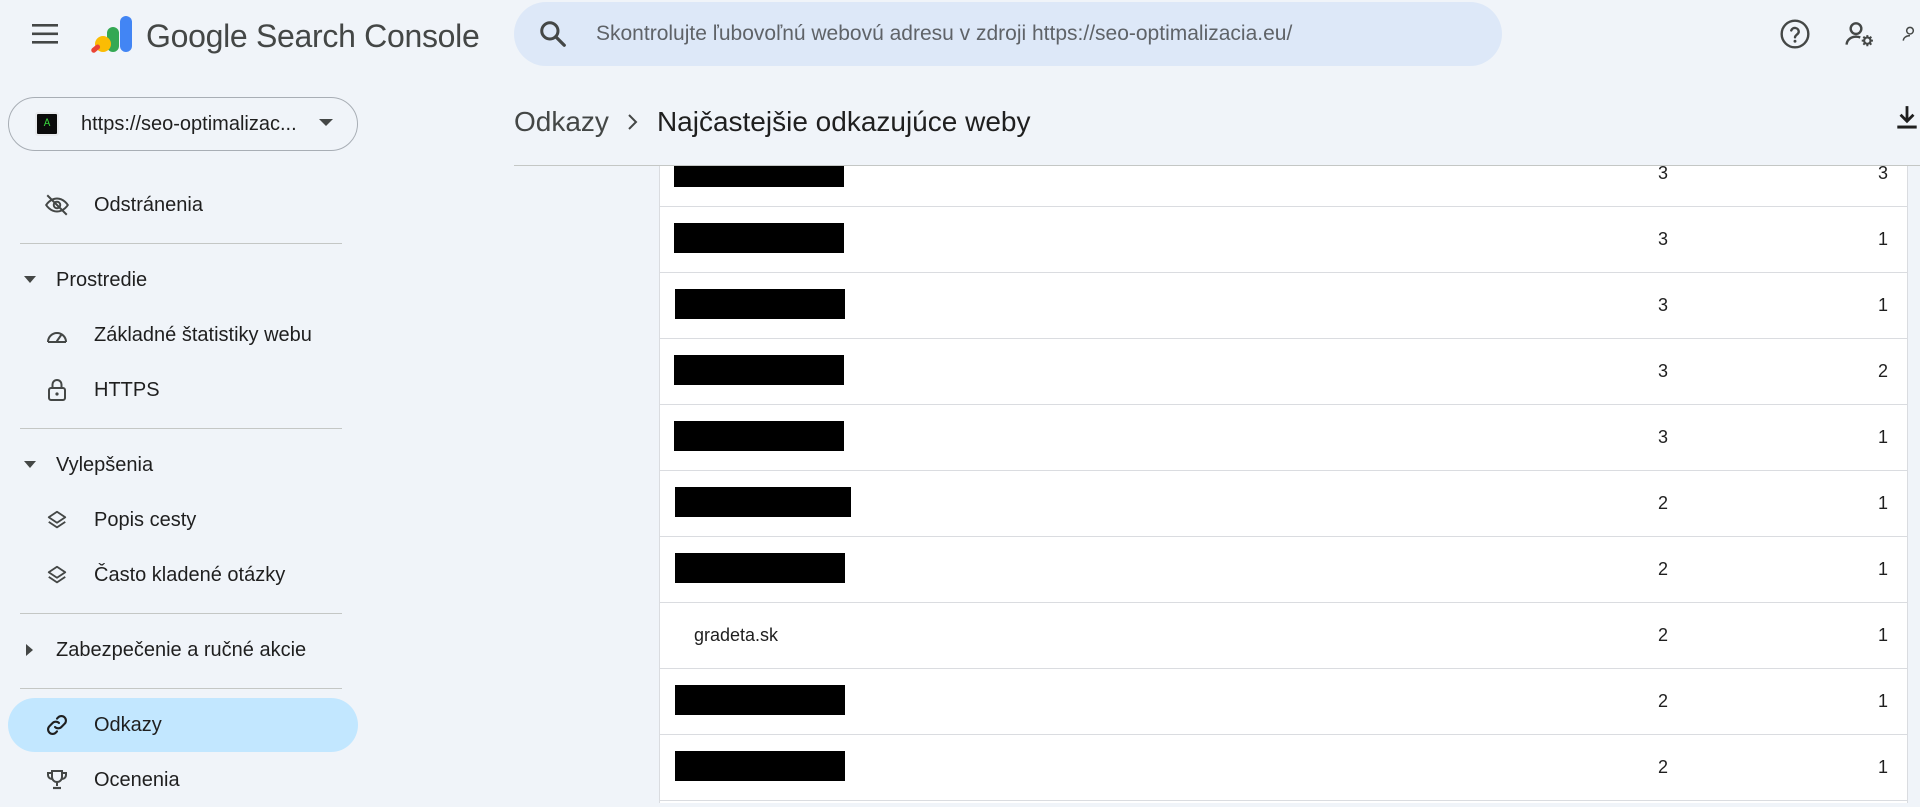 The image size is (1920, 807). I want to click on sidebar-item-label: Popis cesty, so click(145, 519).